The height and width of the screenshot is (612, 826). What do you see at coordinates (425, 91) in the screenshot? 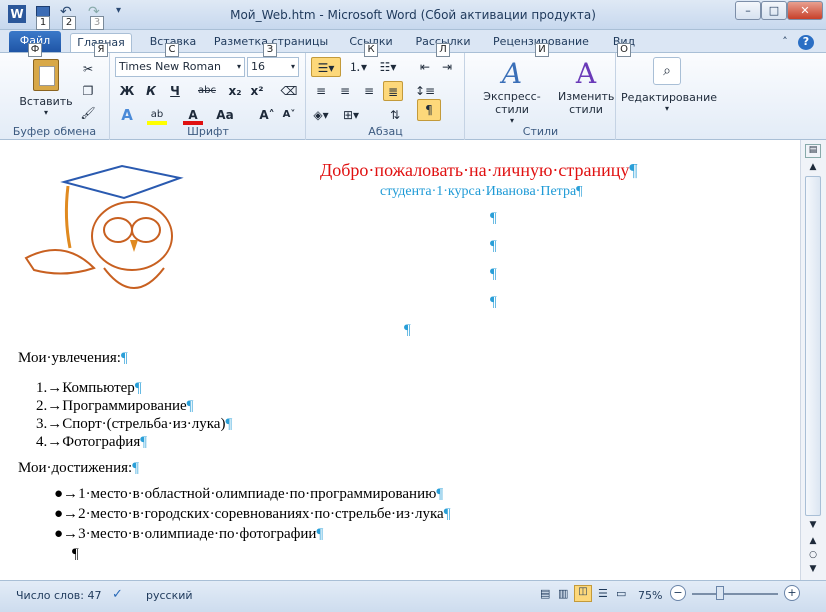
I see `line-spacing-icon: ↕≡` at bounding box center [425, 91].